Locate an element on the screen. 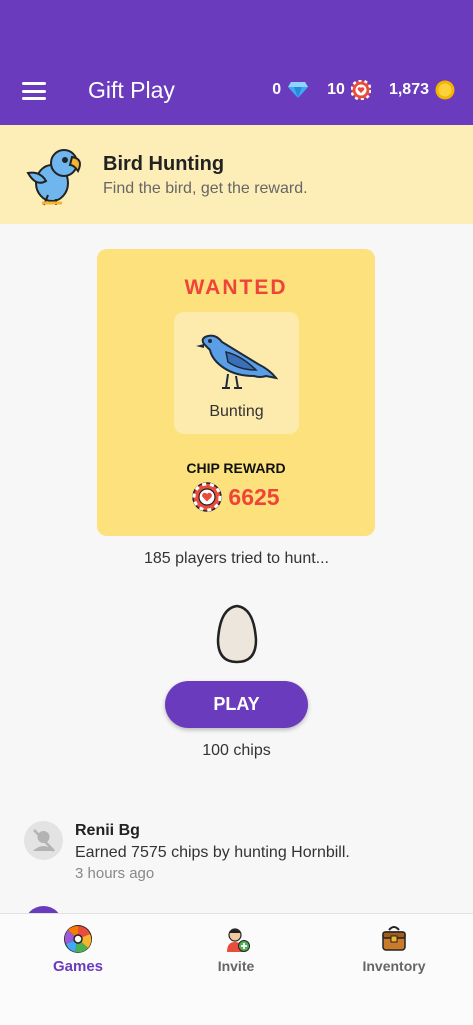 Image resolution: width=473 pixels, height=1025 pixels. reward-value: 6625 is located at coordinates (254, 496).